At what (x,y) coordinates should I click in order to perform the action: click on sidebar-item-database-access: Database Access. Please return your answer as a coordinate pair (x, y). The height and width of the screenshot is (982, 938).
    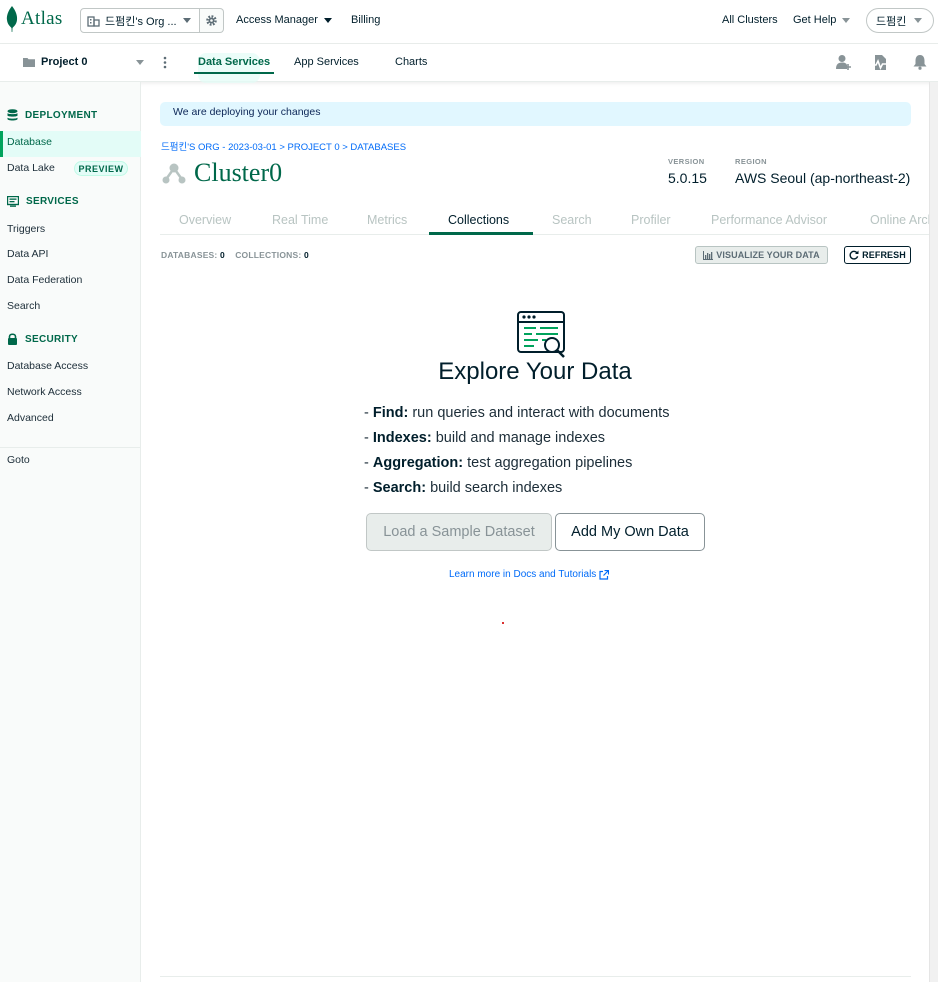
    Looking at the image, I should click on (47, 366).